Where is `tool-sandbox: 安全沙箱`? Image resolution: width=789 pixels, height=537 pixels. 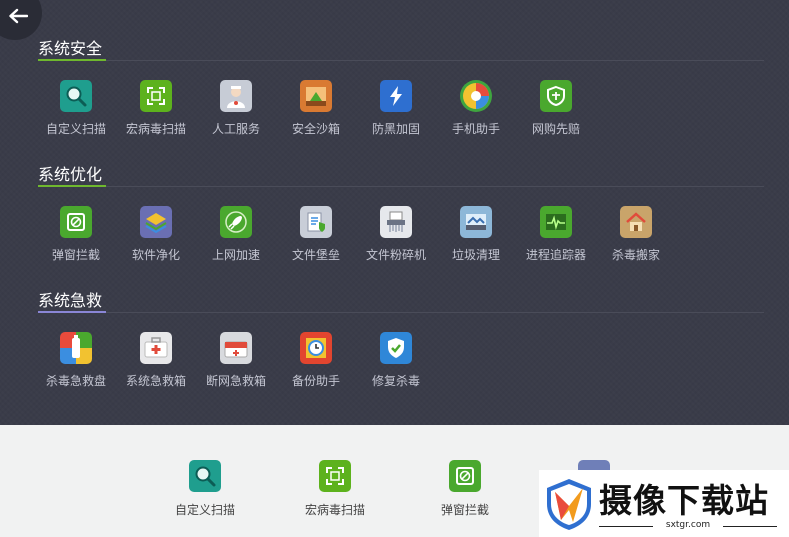 tool-sandbox: 安全沙箱 is located at coordinates (316, 110).